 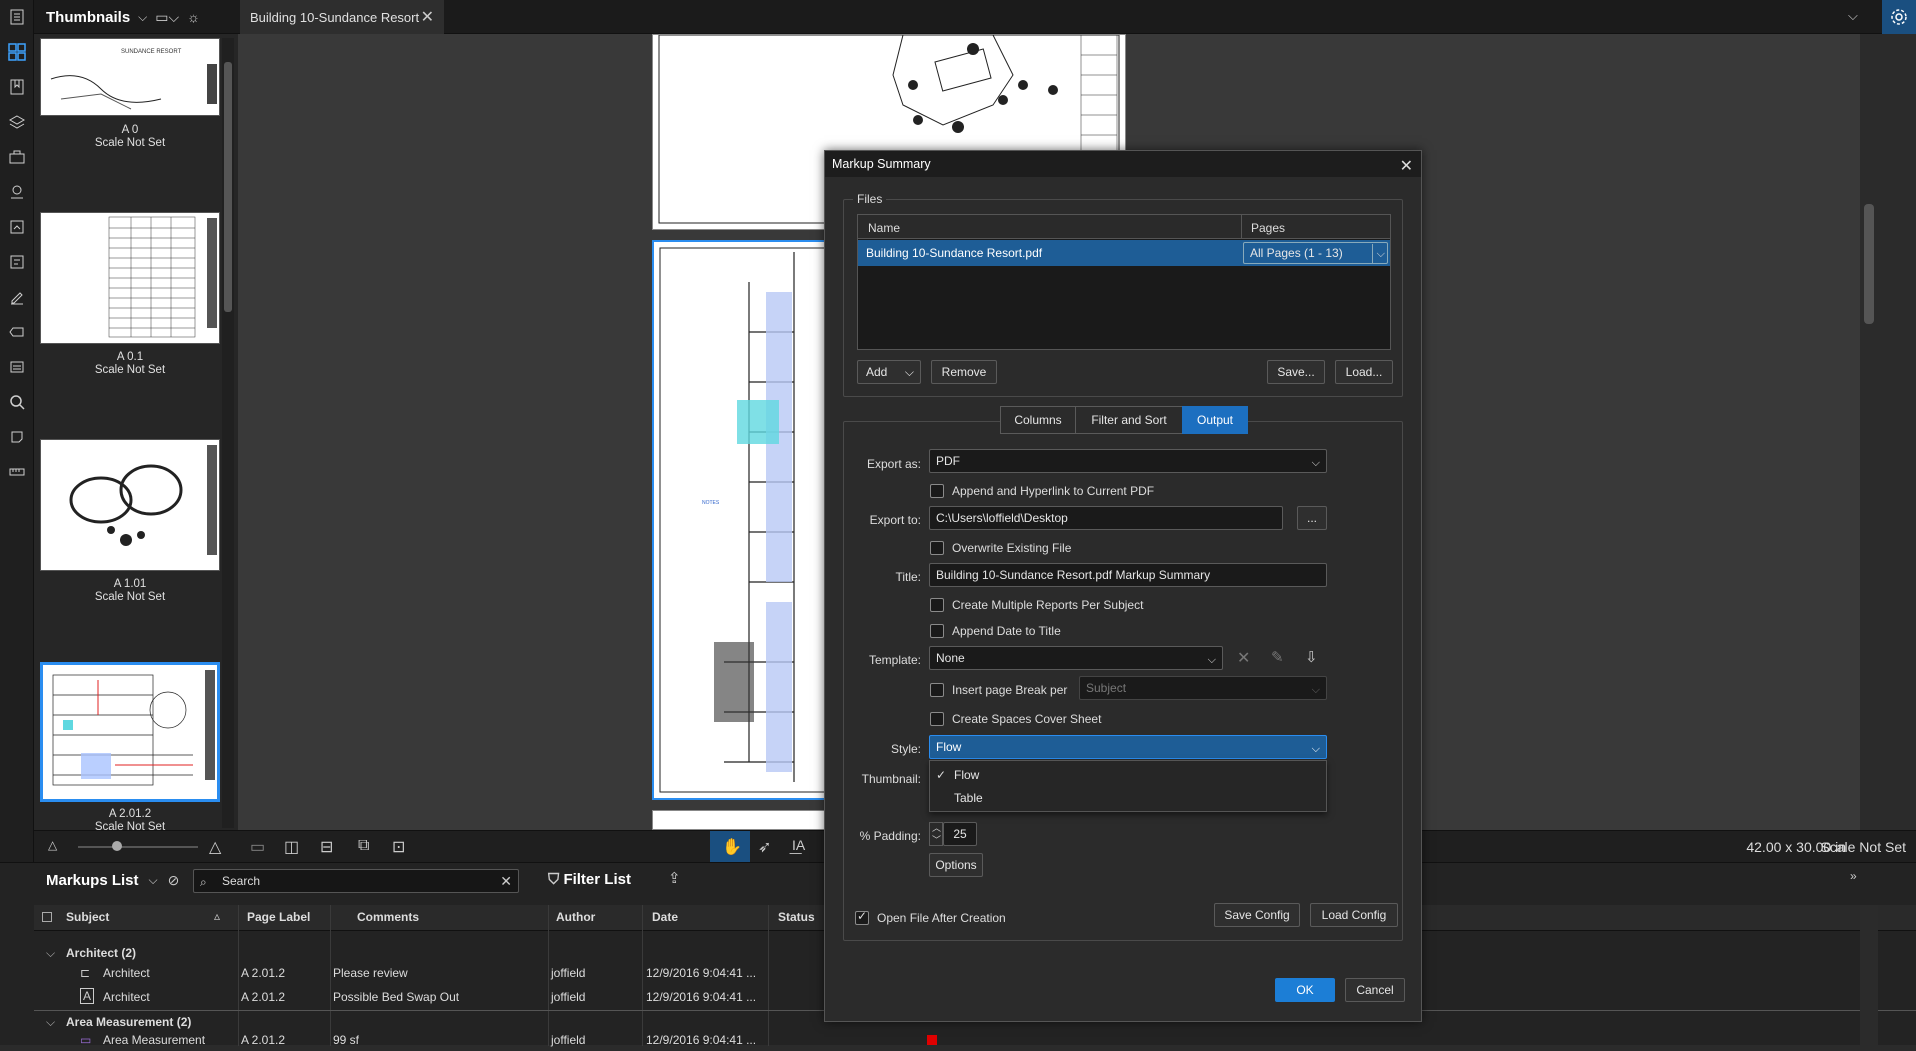 What do you see at coordinates (589, 879) in the screenshot?
I see `filter-list-button: ⛉ Filter List` at bounding box center [589, 879].